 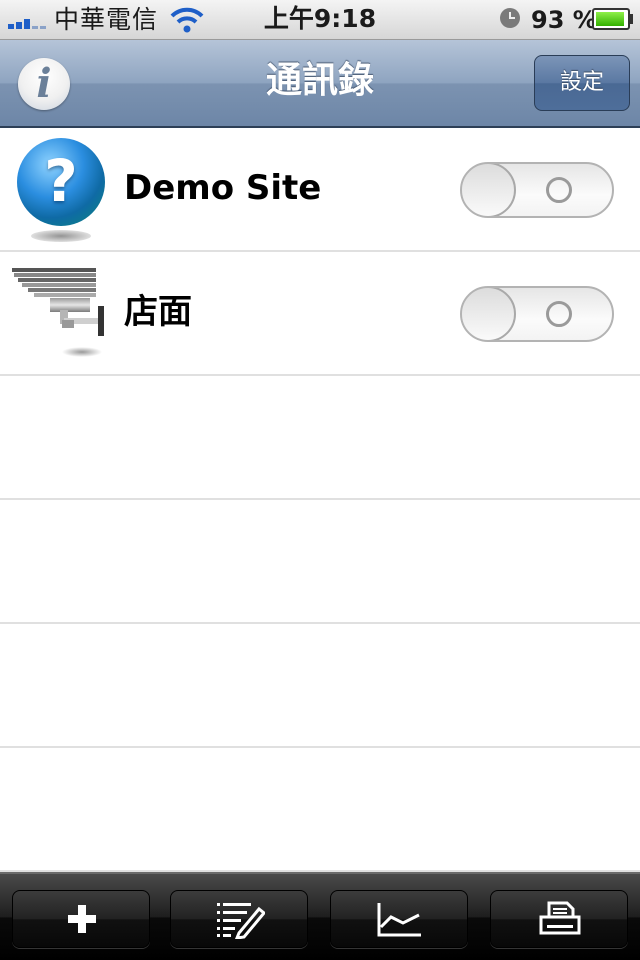 I want to click on battery-level, so click(x=610, y=19).